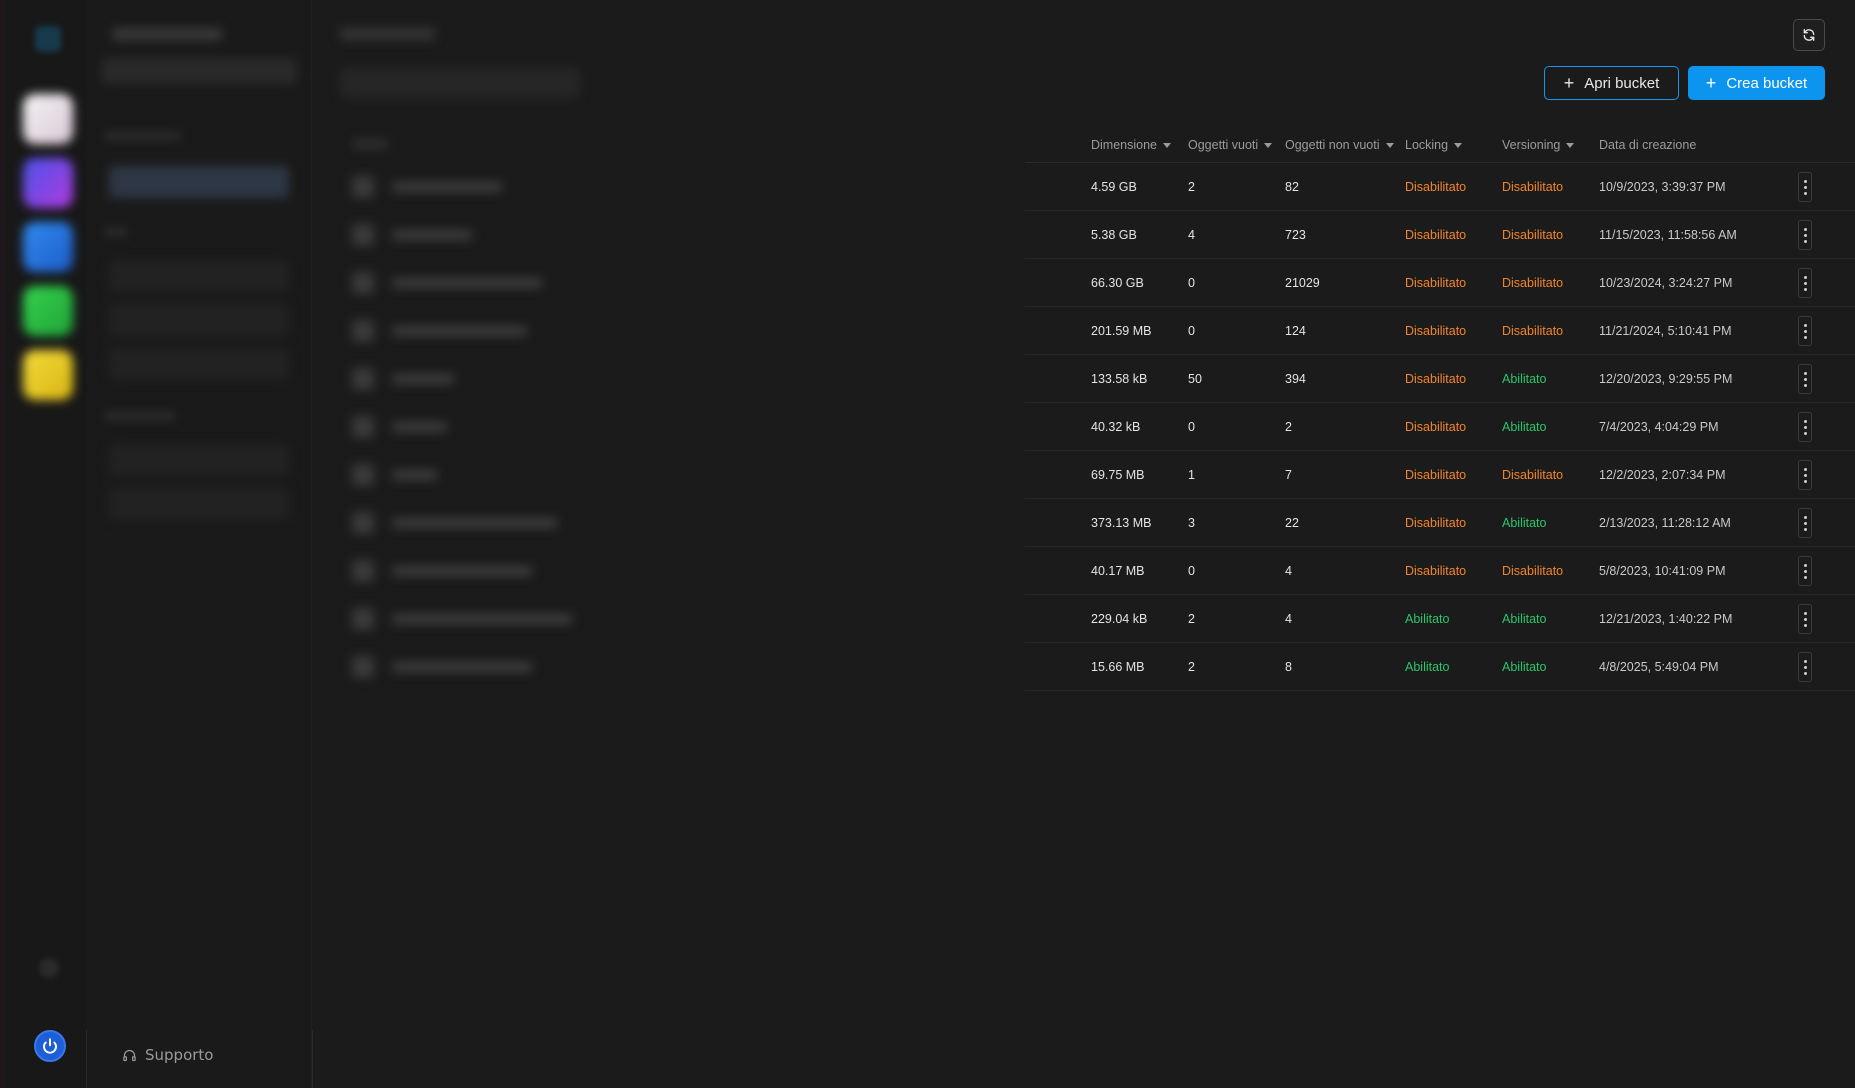 The image size is (1855, 1088). I want to click on headset-icon, so click(129, 1055).